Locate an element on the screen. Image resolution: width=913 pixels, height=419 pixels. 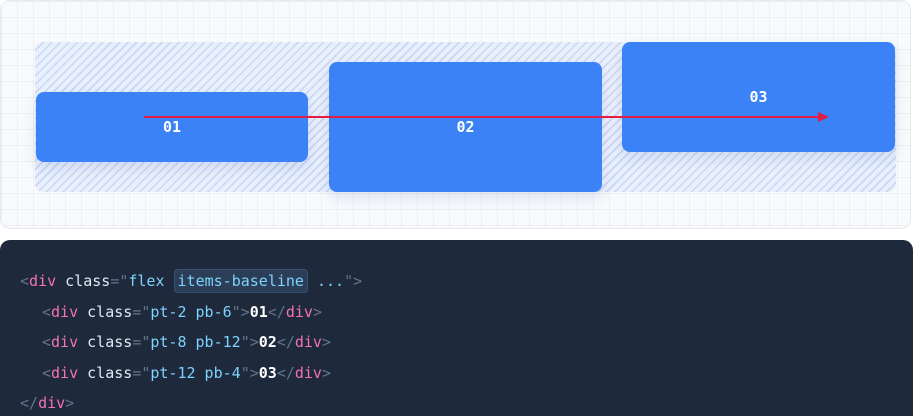
flex-item-01: 01 is located at coordinates (172, 127).